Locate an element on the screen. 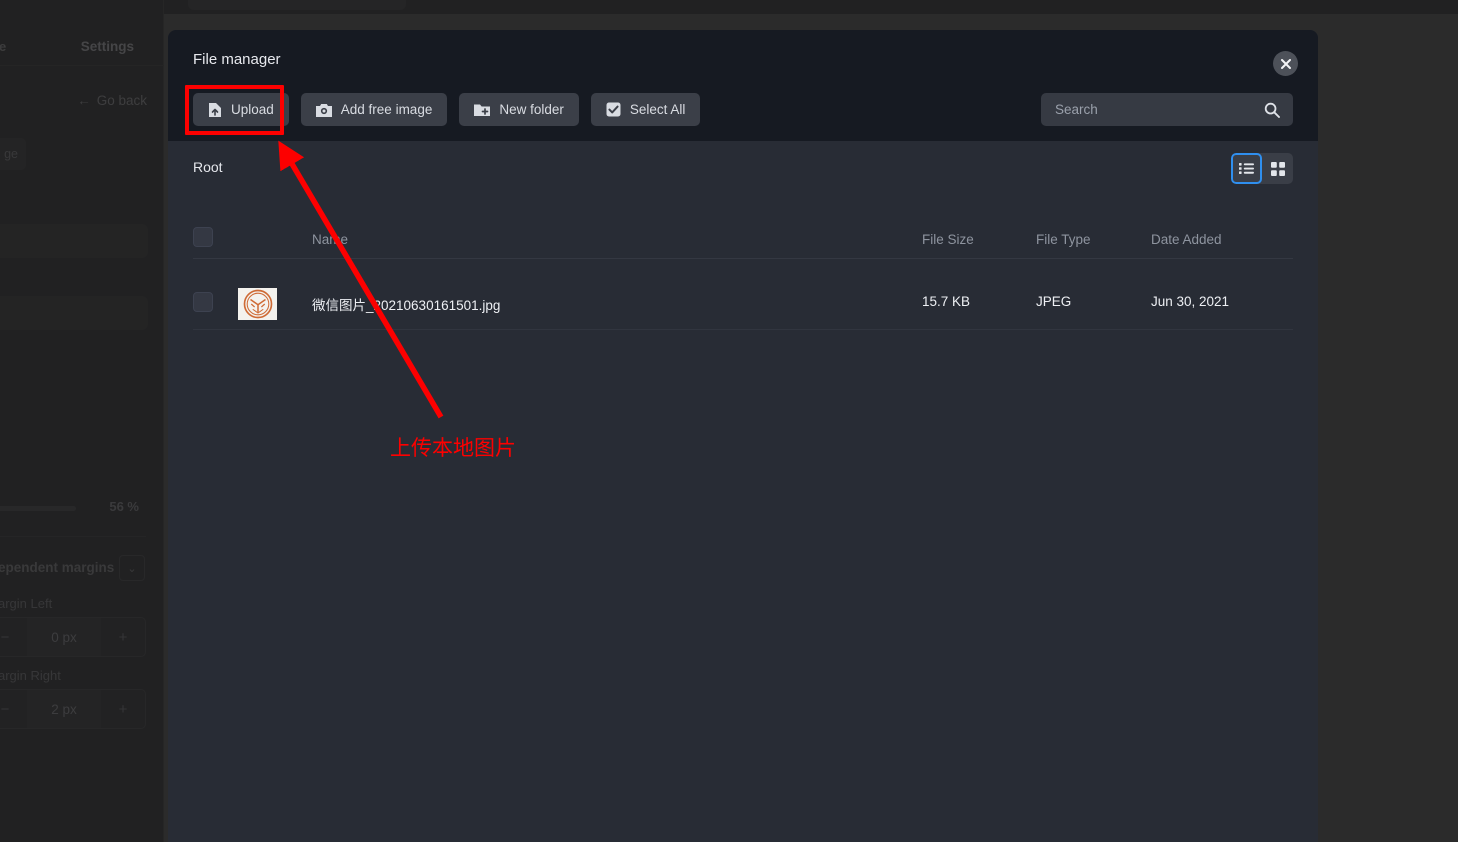  column-header-date-added: Date Added is located at coordinates (1186, 239).